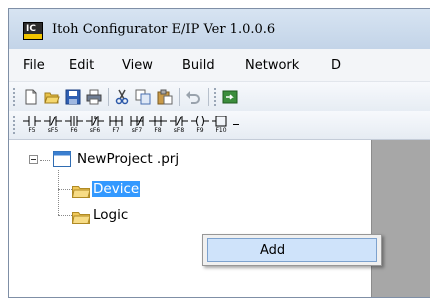 This screenshot has width=430, height=298. What do you see at coordinates (200, 125) in the screenshot?
I see `f9-coil-icon: F9` at bounding box center [200, 125].